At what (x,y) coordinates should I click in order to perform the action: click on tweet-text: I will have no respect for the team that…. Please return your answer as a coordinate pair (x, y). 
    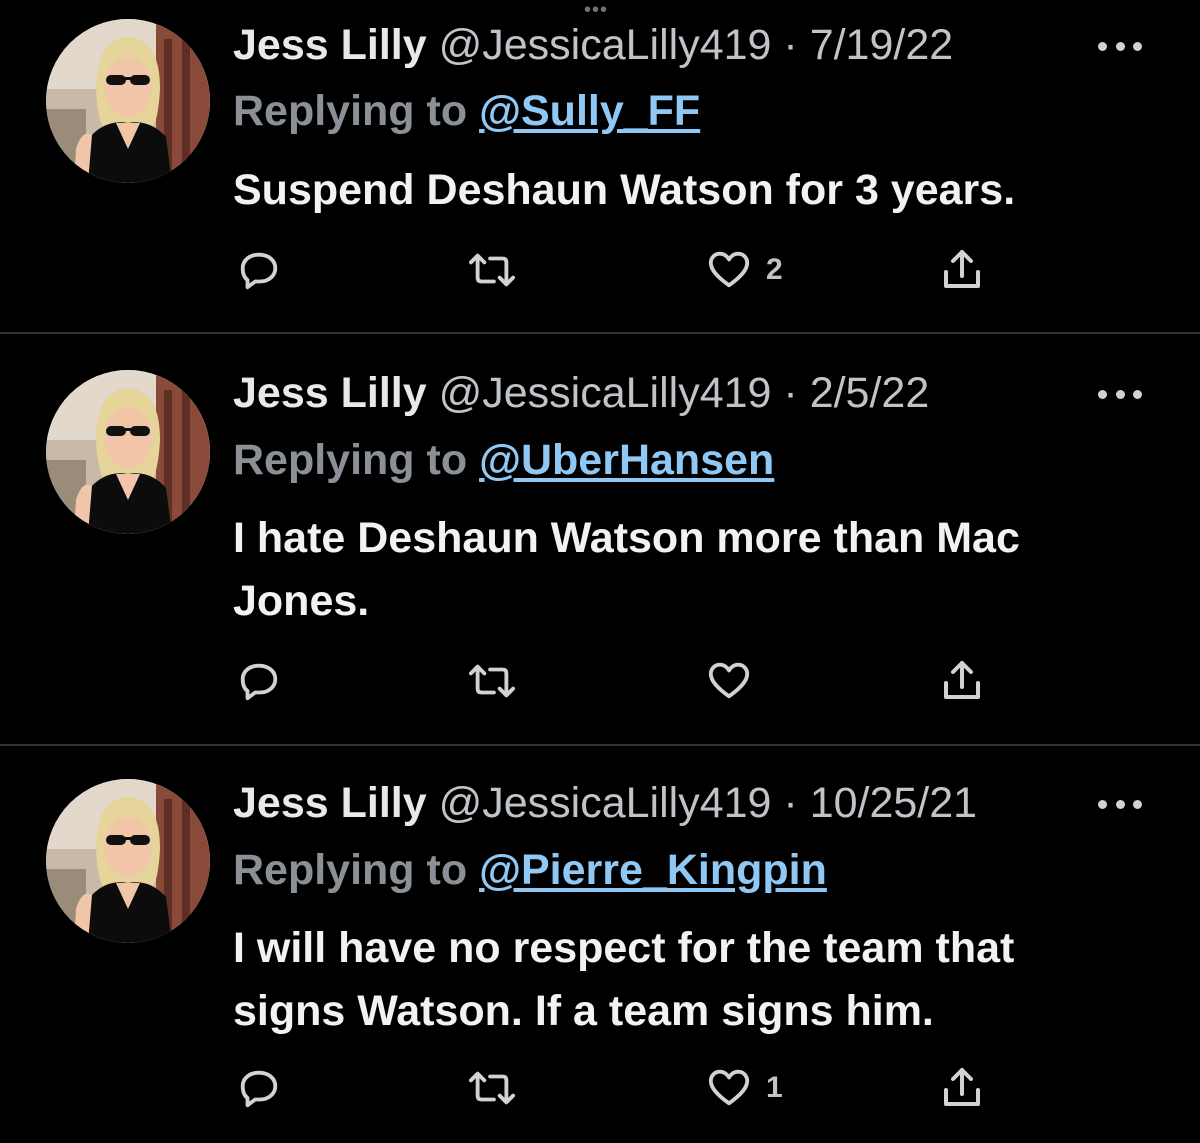
    Looking at the image, I should click on (624, 979).